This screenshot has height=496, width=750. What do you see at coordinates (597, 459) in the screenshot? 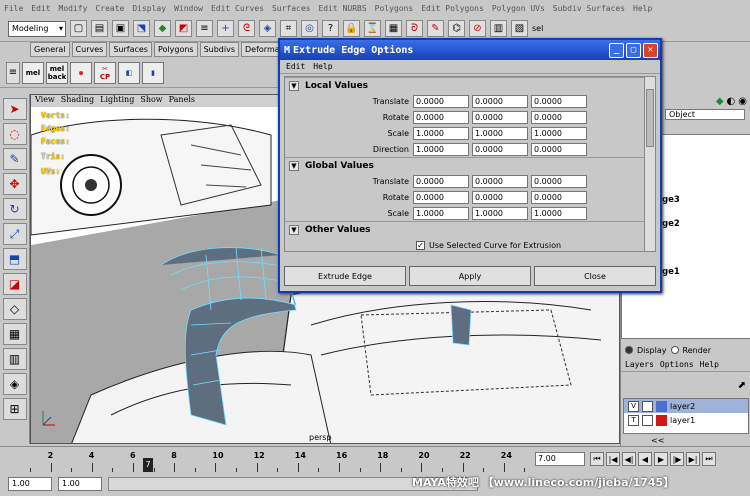
I see `go-start-icon: ⏮` at bounding box center [597, 459].